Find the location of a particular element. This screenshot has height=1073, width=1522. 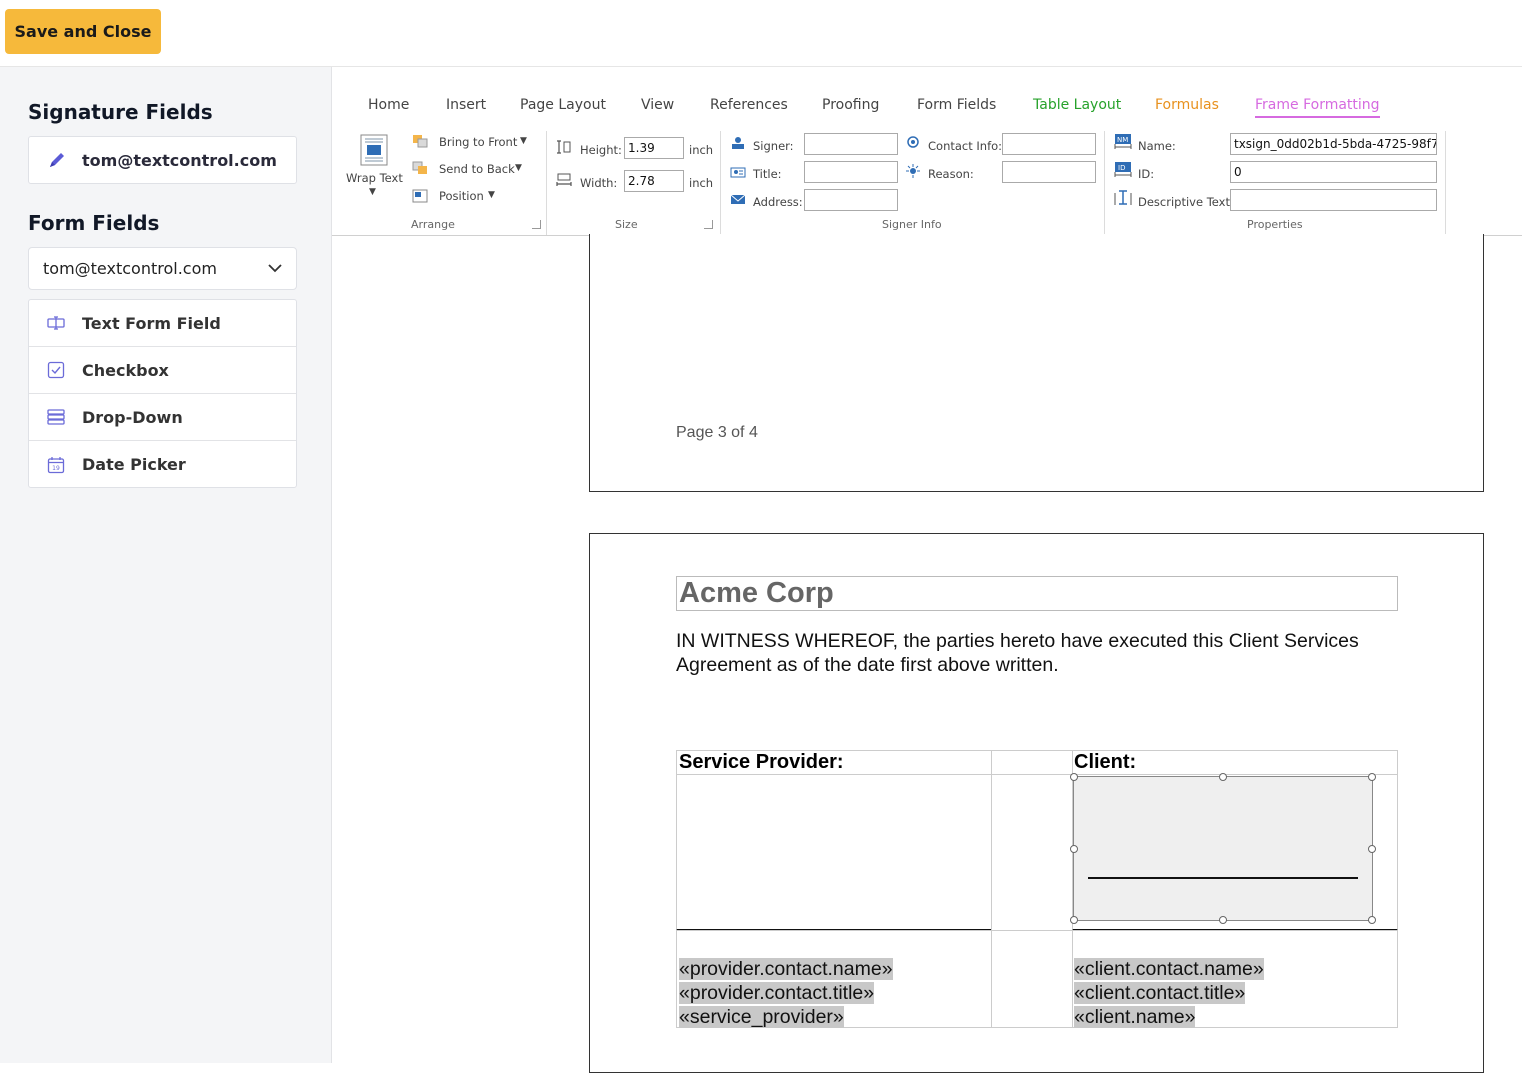

calendar-icon: 19 is located at coordinates (56, 465).